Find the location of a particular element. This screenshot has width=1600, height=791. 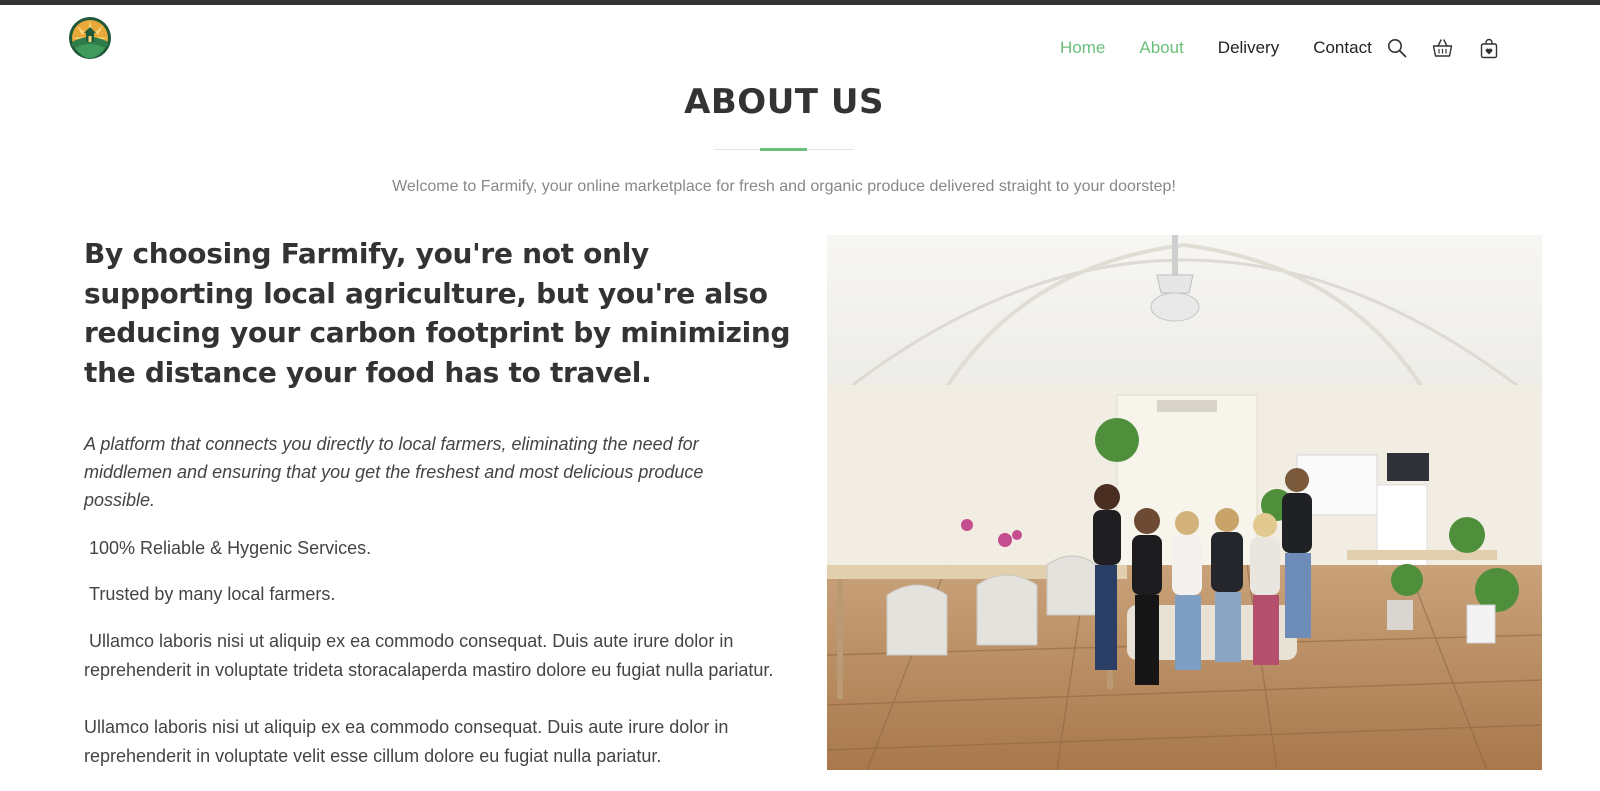

search-icon is located at coordinates (1397, 48).